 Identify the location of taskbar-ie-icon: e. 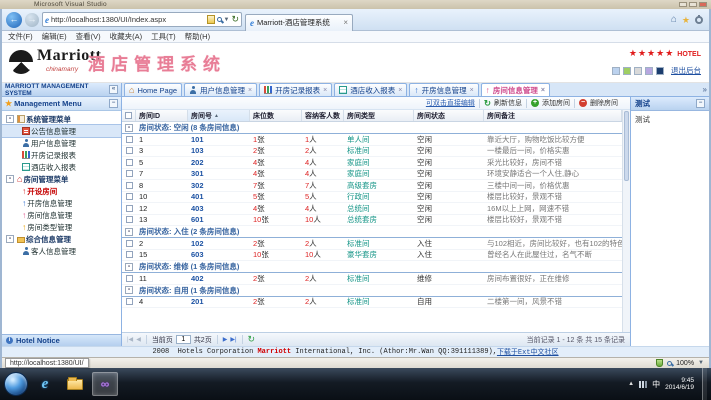
(45, 384).